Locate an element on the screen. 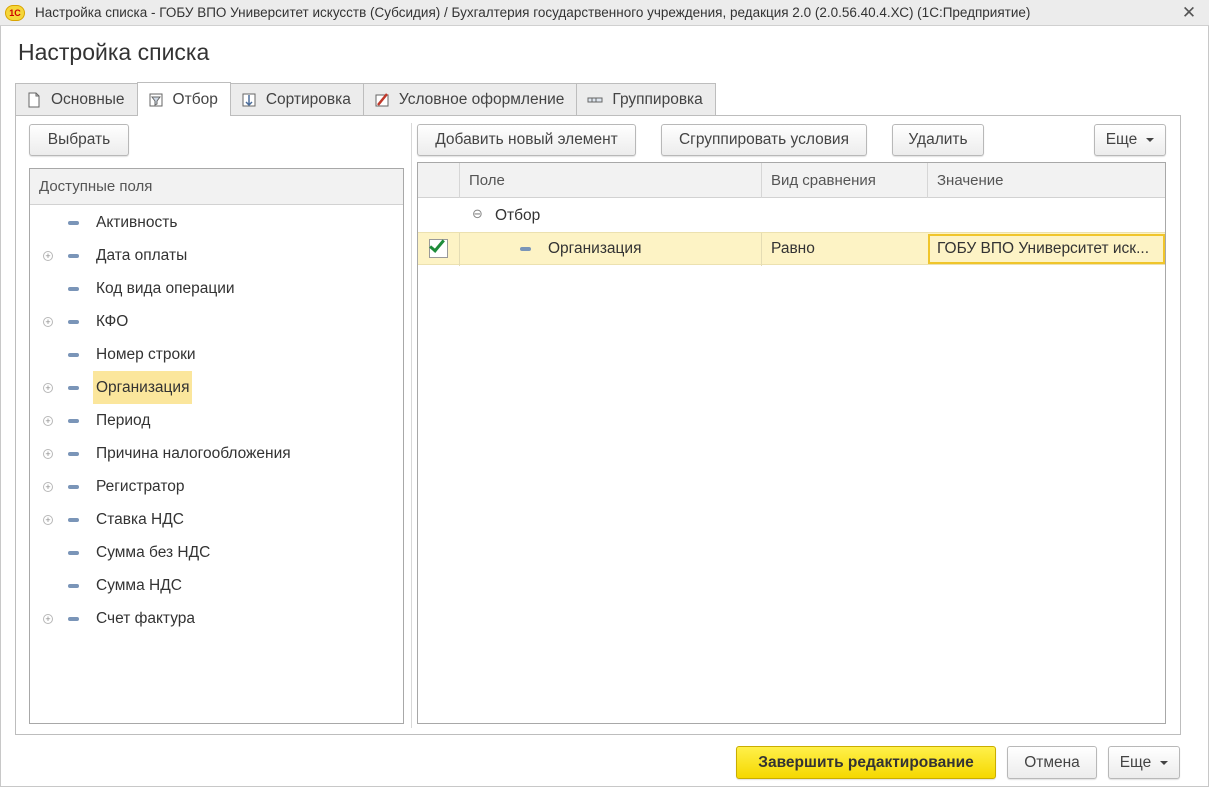  tree-item-label: Причина налогообложения is located at coordinates (193, 453).